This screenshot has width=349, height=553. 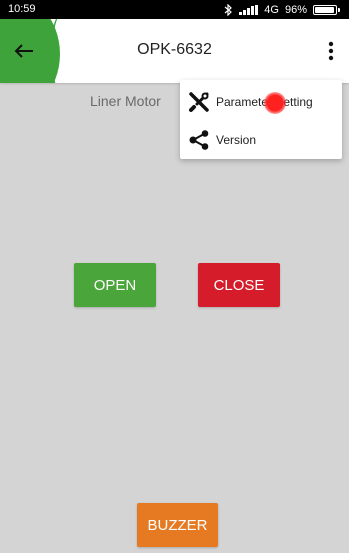 What do you see at coordinates (115, 285) in the screenshot?
I see `open-button: OPEN` at bounding box center [115, 285].